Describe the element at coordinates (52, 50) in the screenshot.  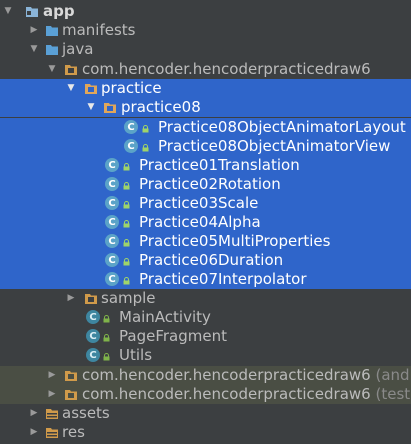
I see `source-folder-icon` at that location.